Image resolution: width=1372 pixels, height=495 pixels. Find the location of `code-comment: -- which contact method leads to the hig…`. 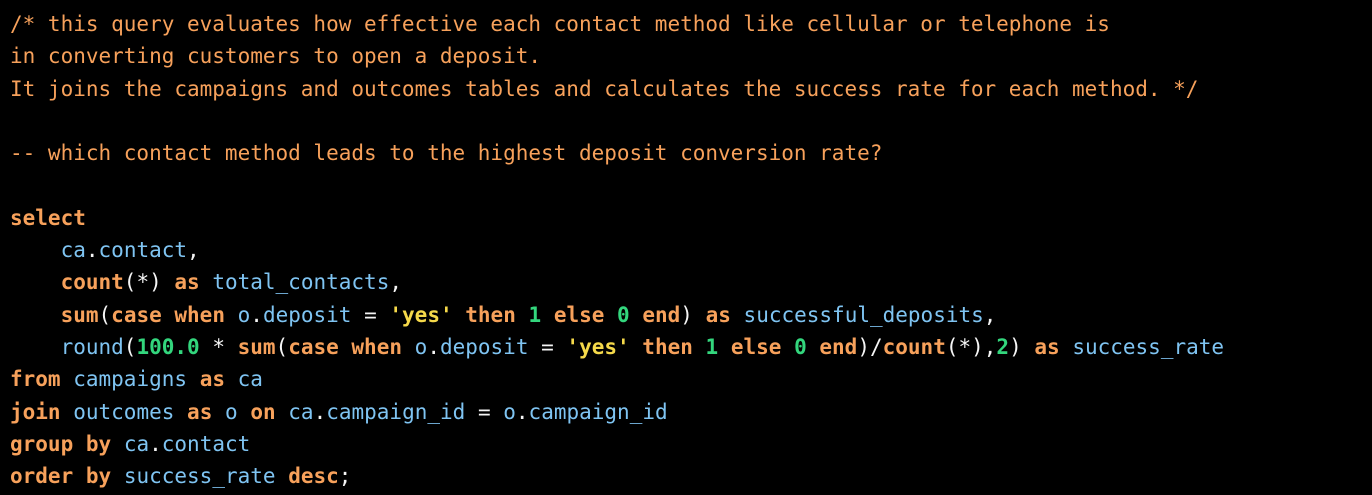

code-comment: -- which contact method leads to the hig… is located at coordinates (446, 153).